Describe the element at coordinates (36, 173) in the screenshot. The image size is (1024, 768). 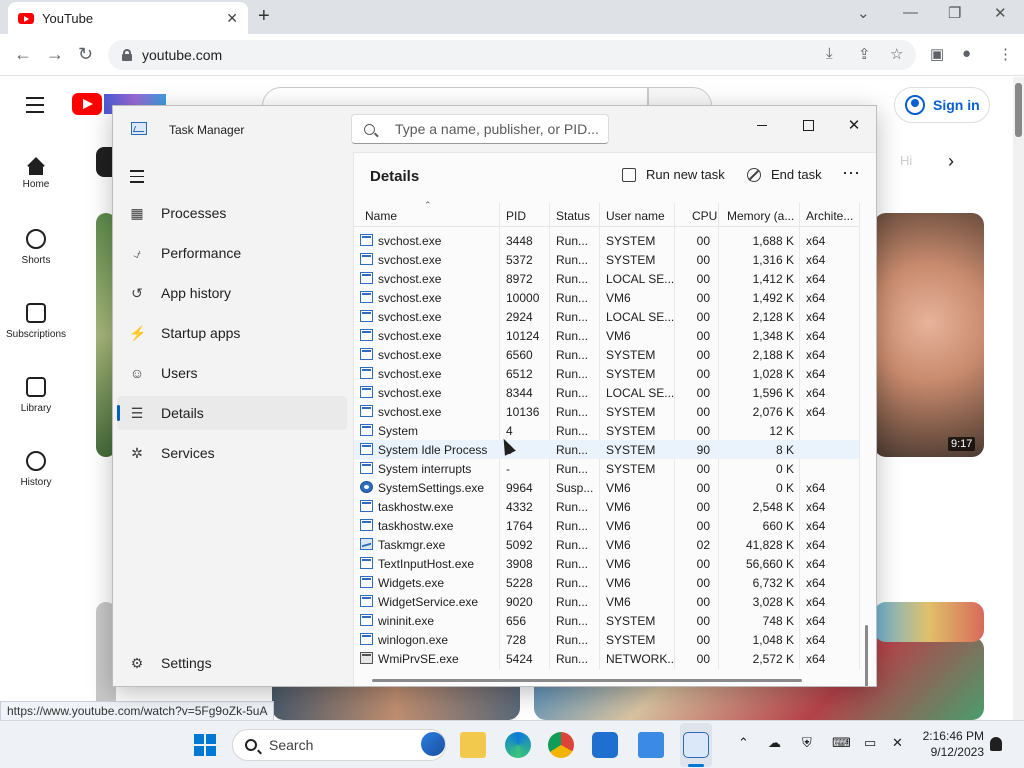
I see `yt-nav-home: Home` at that location.